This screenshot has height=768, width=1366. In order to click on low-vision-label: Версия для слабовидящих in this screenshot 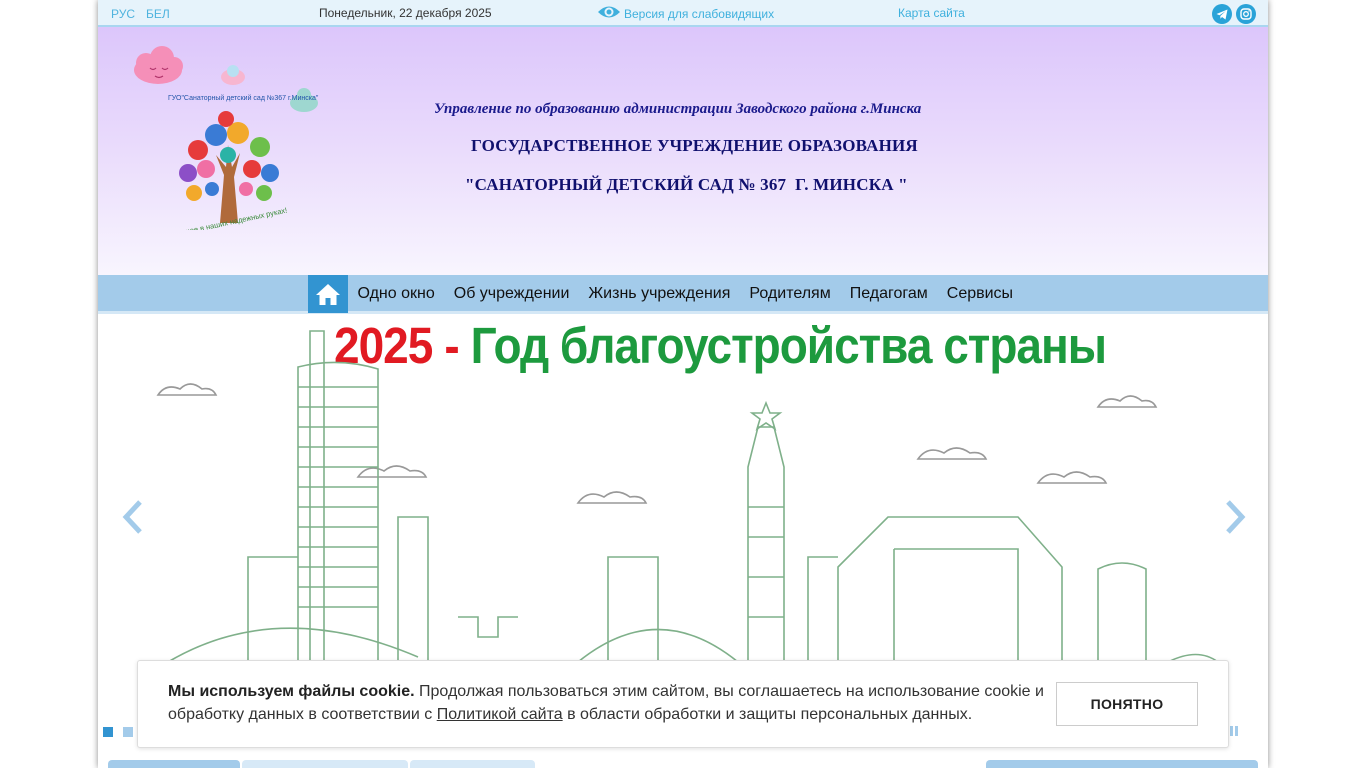, I will do `click(699, 14)`.